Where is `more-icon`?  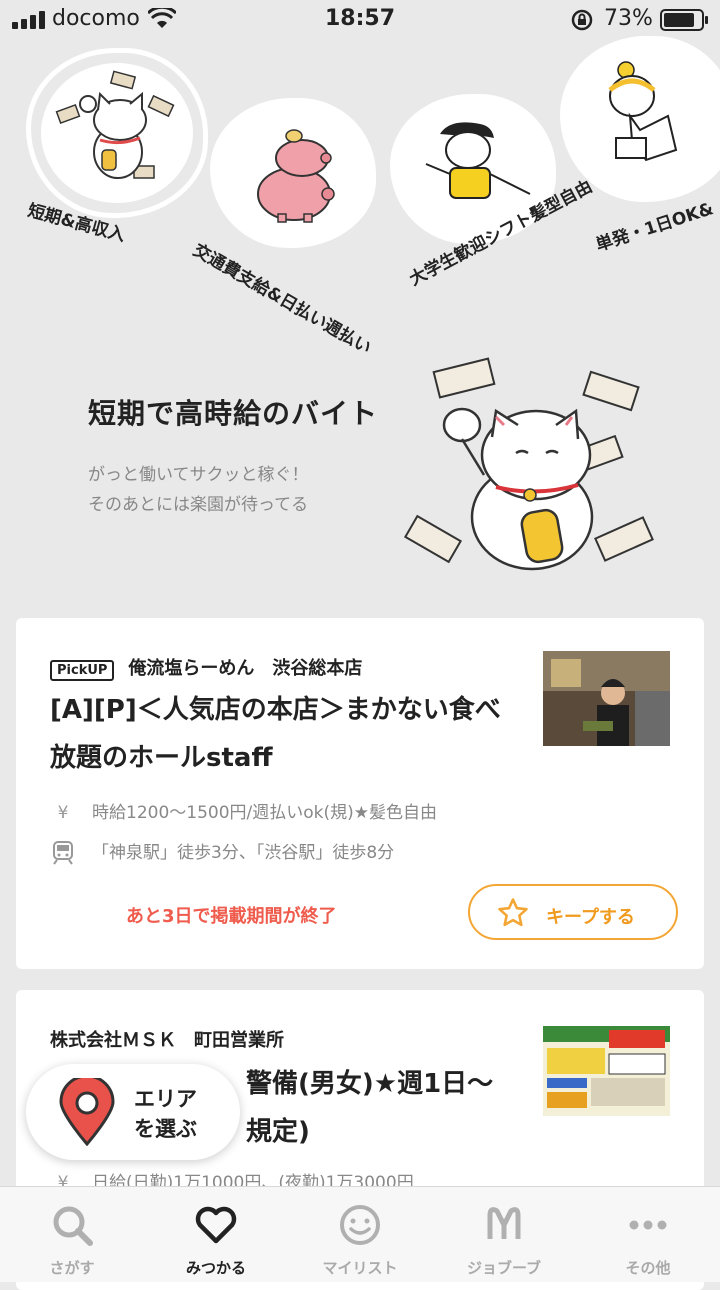 more-icon is located at coordinates (648, 1225).